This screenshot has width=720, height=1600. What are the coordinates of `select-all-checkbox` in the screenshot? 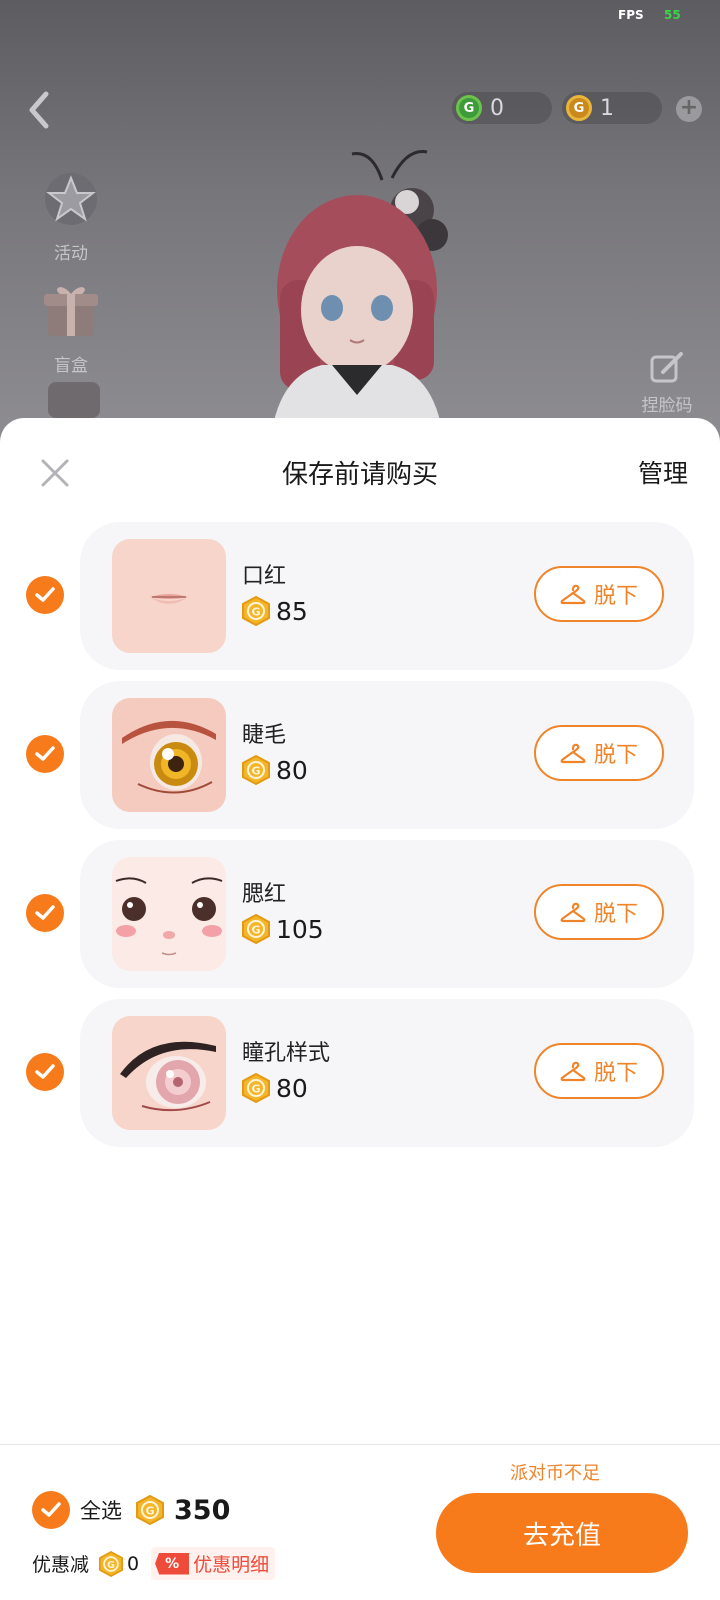 It's located at (51, 1510).